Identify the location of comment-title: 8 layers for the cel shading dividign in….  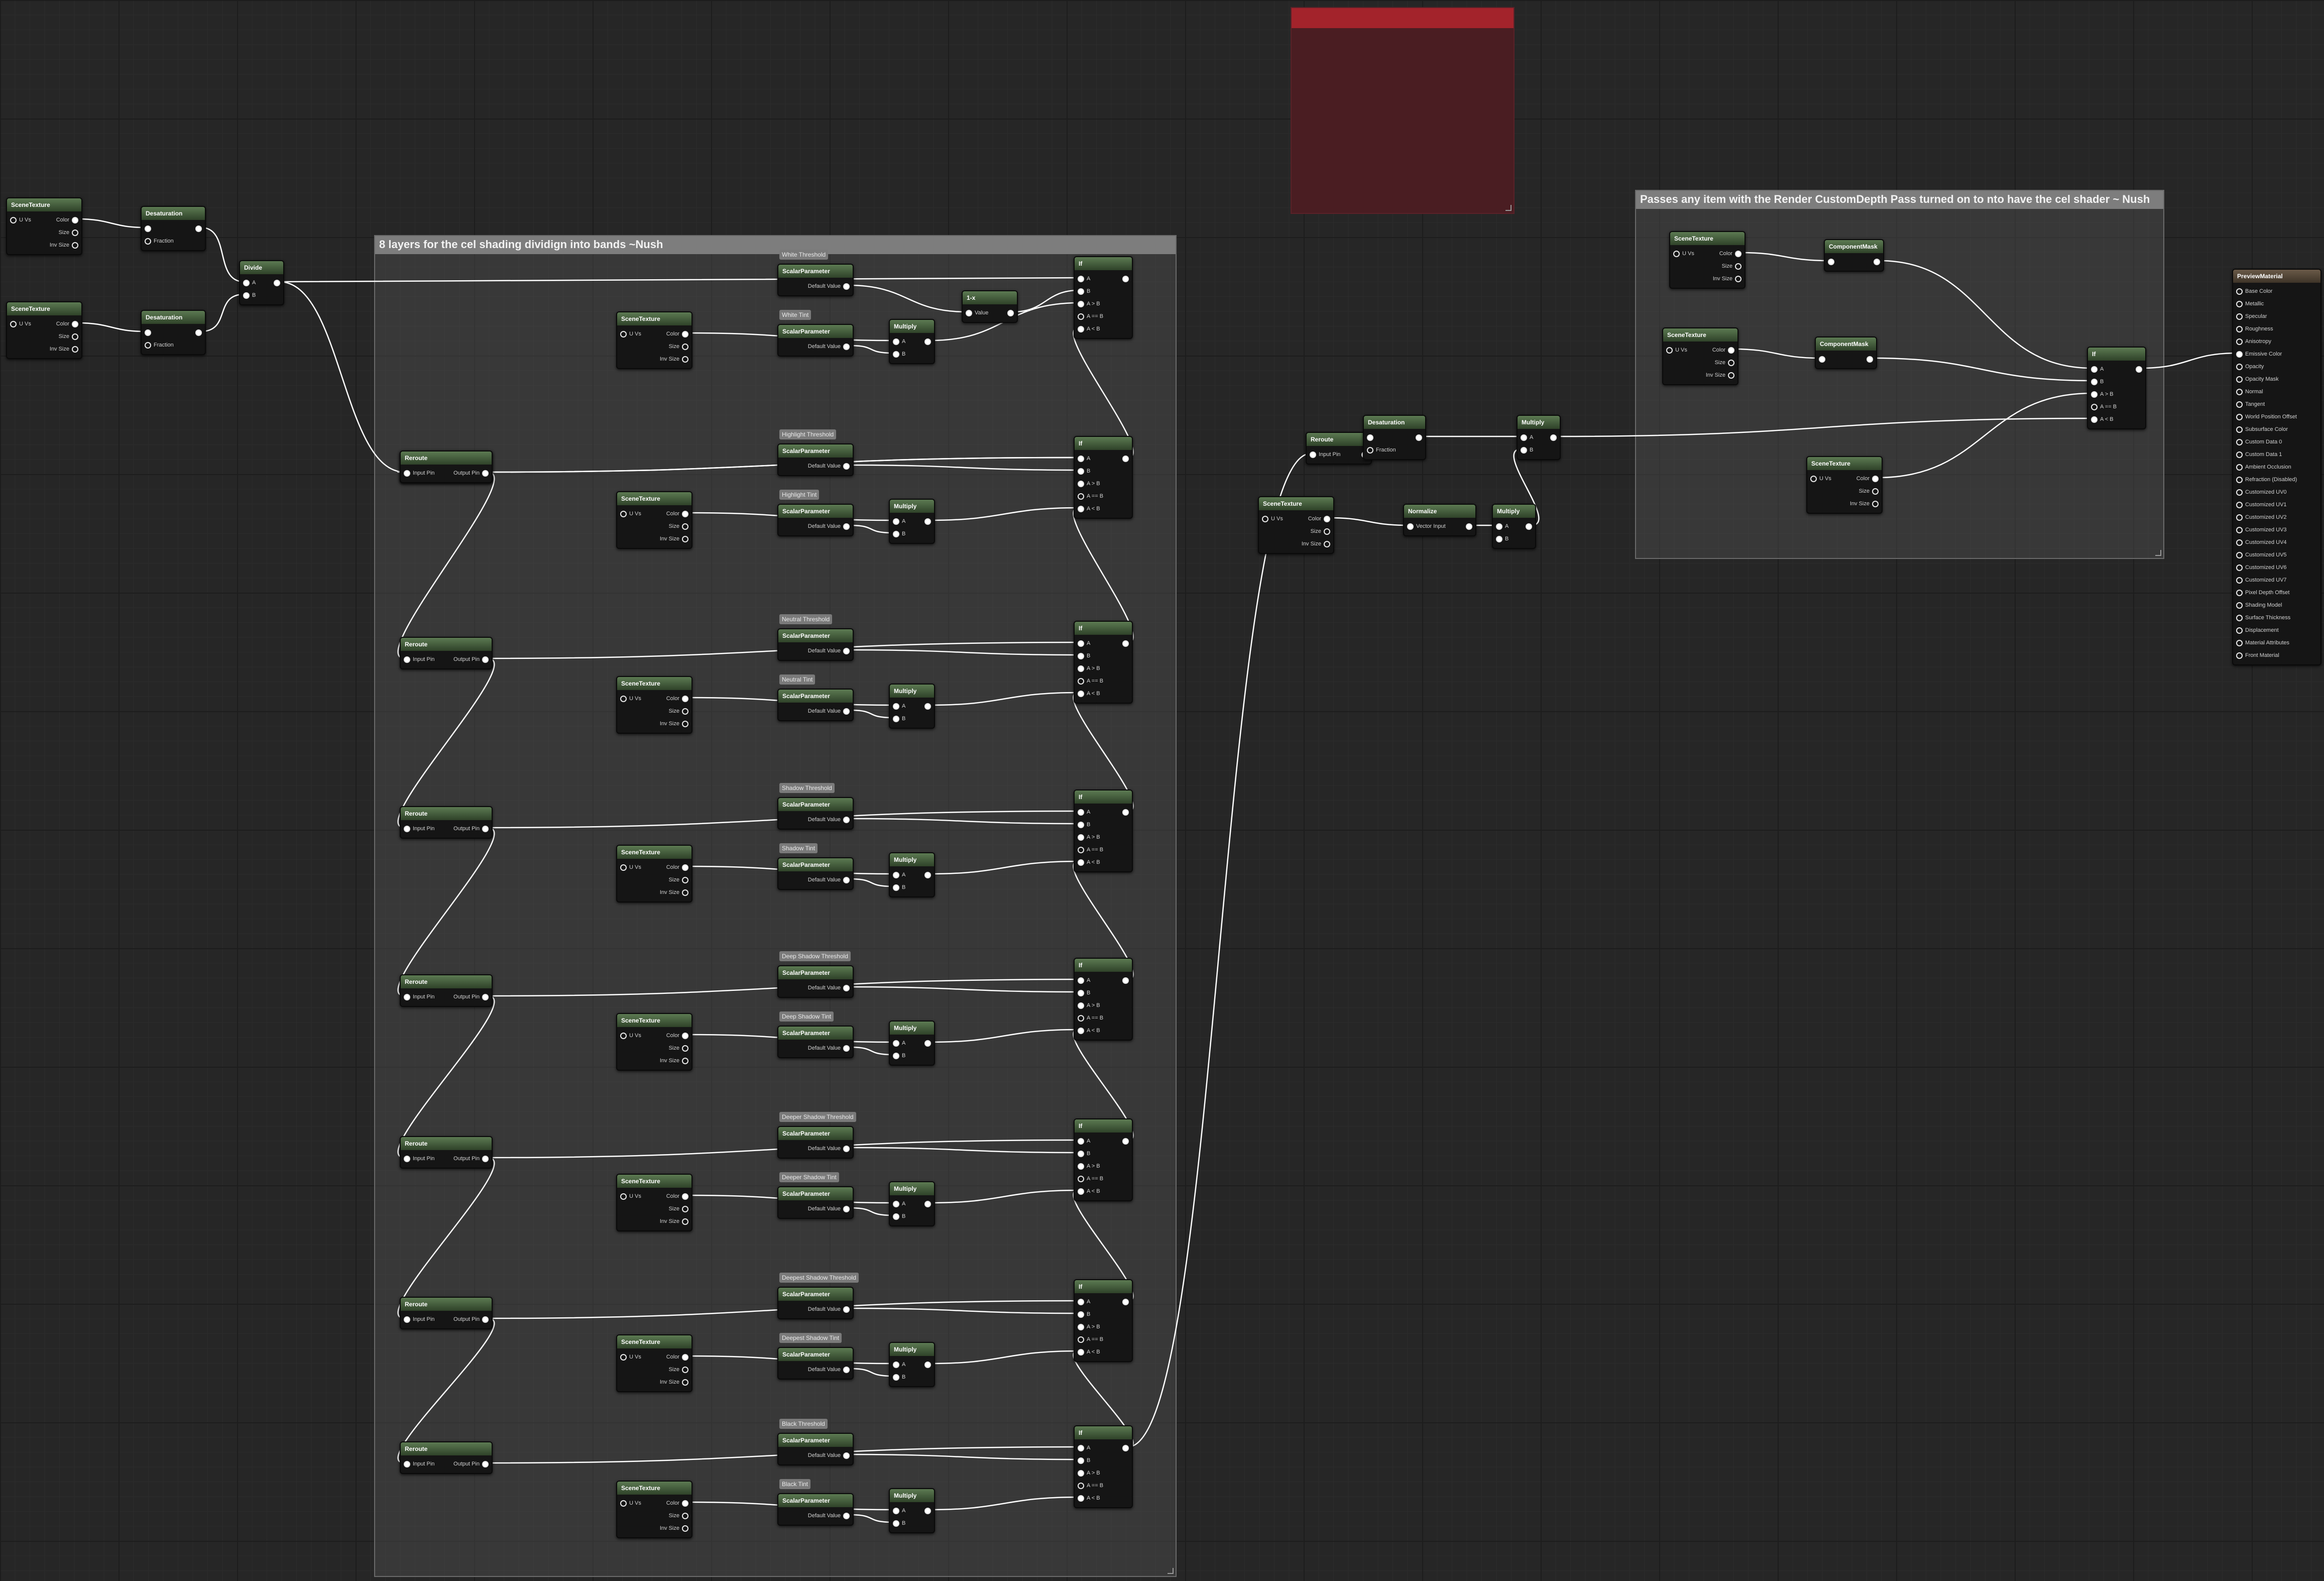
(775, 245).